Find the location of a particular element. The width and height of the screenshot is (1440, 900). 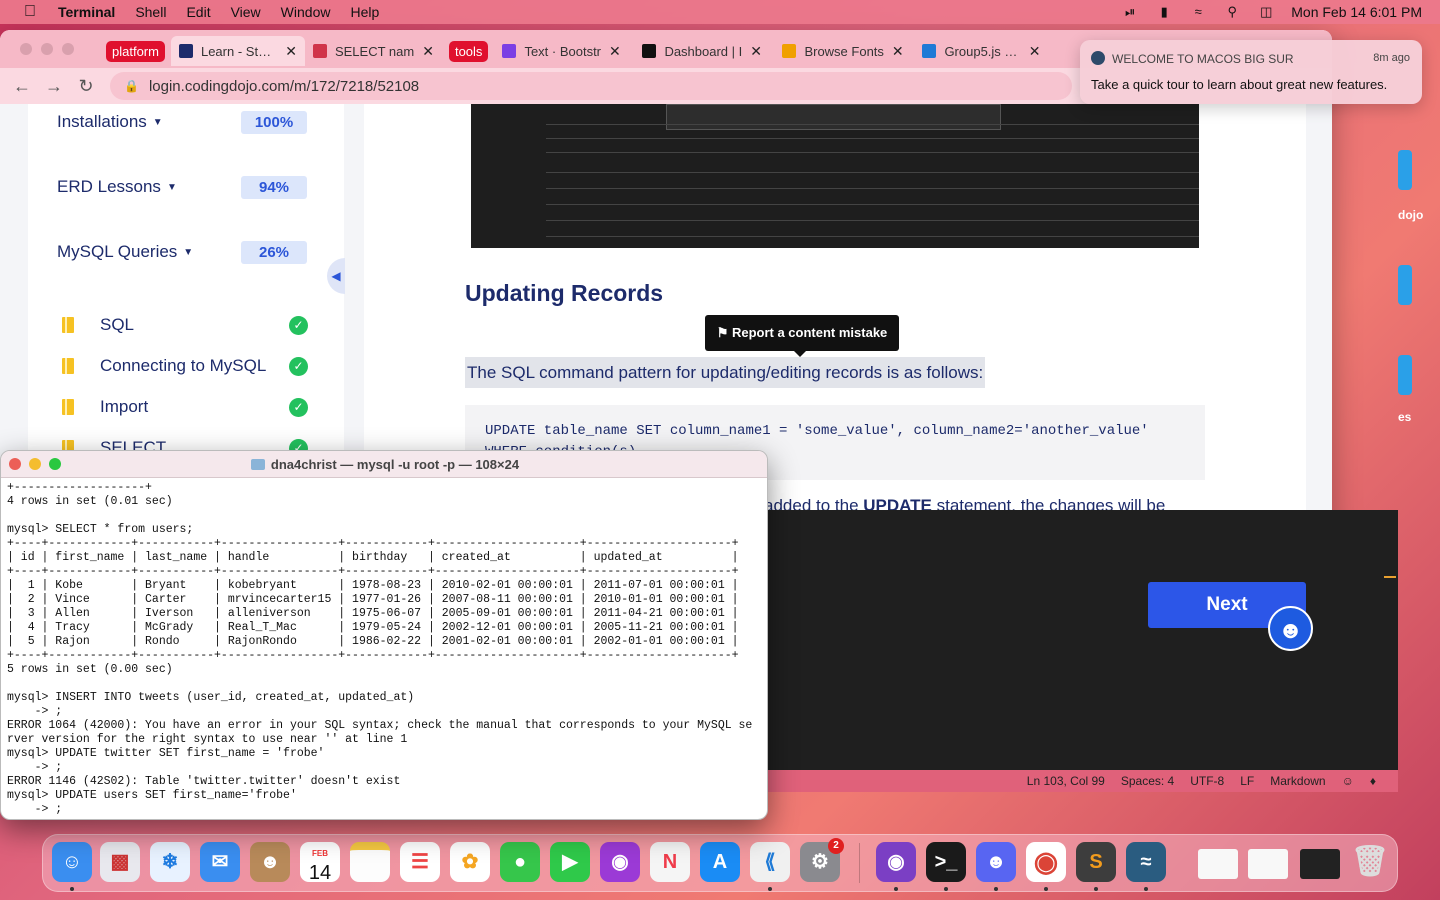

google-fonts-favicon-icon is located at coordinates (789, 51).